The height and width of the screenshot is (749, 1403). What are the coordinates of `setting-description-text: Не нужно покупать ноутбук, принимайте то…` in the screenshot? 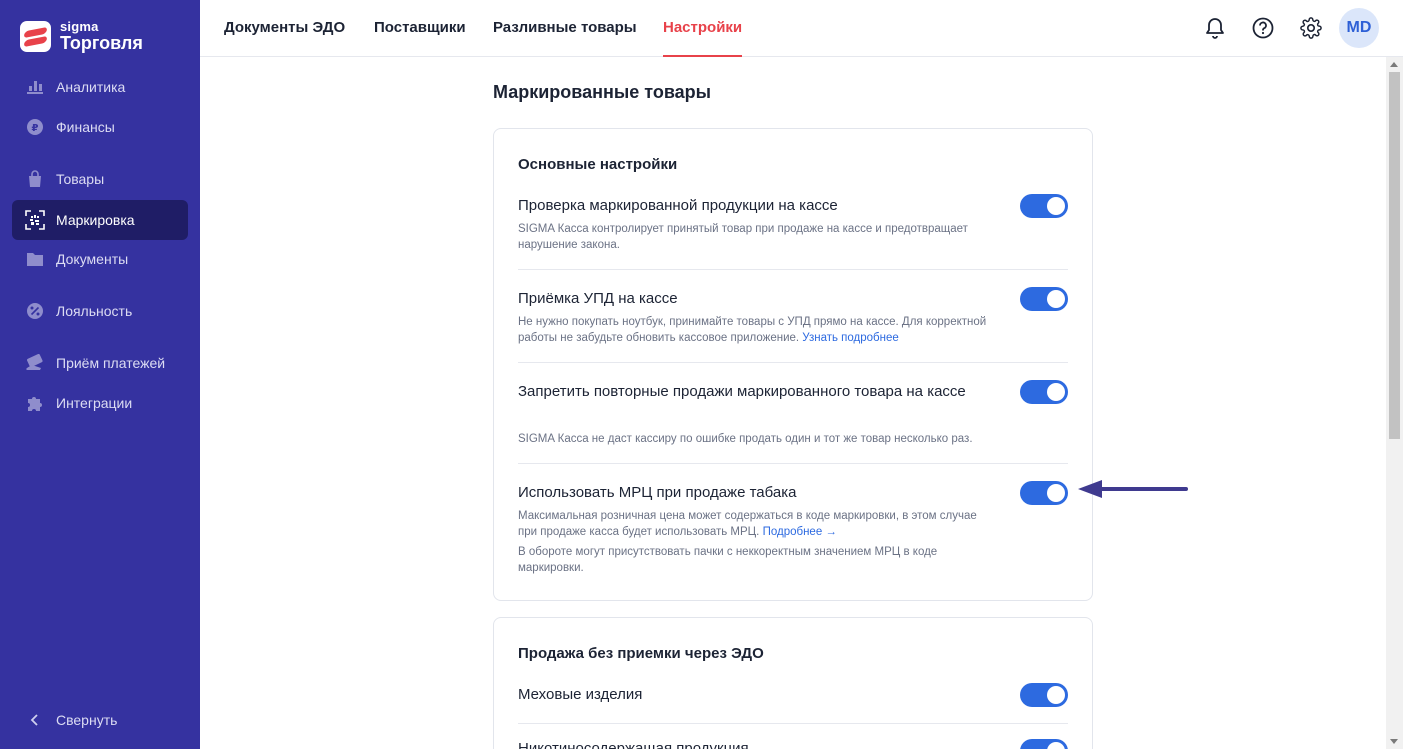 It's located at (752, 330).